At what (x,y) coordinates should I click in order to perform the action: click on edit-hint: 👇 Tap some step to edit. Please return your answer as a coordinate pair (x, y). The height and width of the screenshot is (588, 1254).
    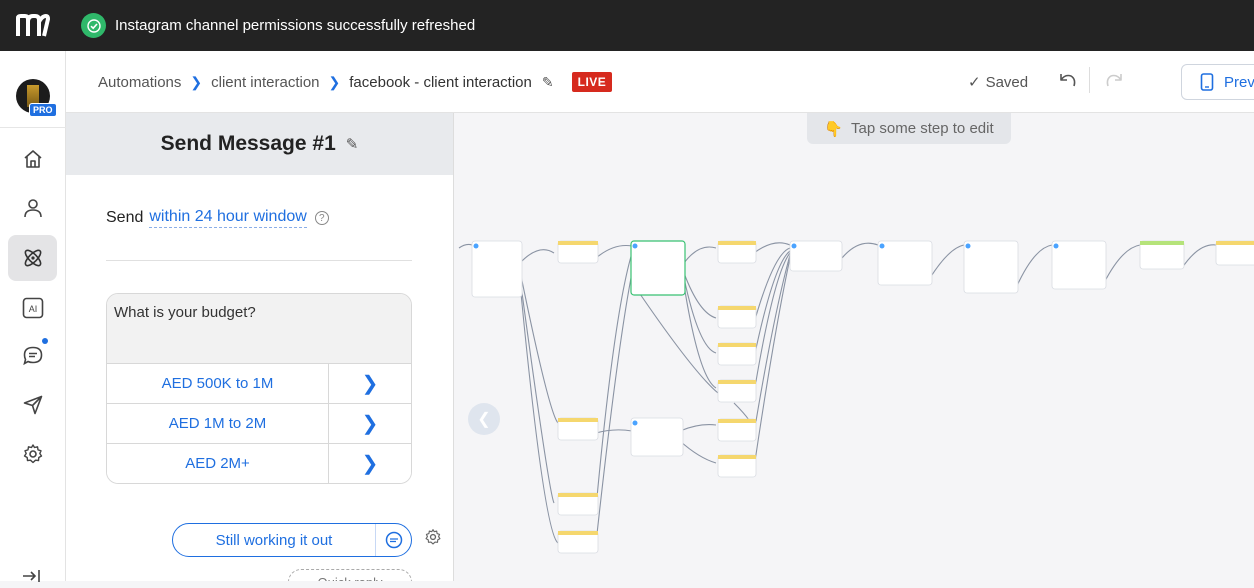
    Looking at the image, I should click on (909, 128).